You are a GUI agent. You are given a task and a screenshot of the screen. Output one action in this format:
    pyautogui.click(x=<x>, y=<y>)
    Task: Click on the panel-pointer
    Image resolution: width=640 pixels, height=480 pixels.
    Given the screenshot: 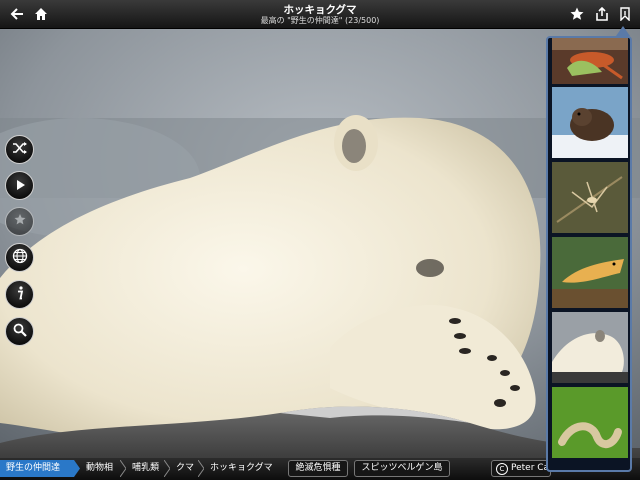 What is the action you would take?
    pyautogui.click(x=623, y=31)
    